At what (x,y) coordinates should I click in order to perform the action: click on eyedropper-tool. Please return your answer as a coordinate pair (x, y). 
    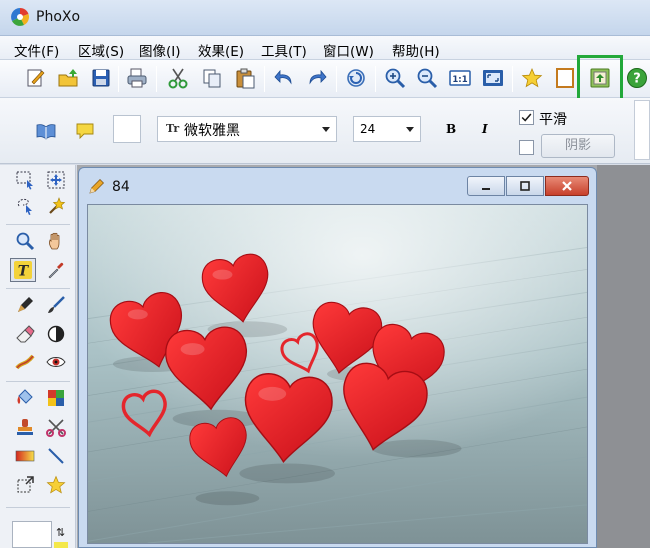
    Looking at the image, I should click on (56, 270).